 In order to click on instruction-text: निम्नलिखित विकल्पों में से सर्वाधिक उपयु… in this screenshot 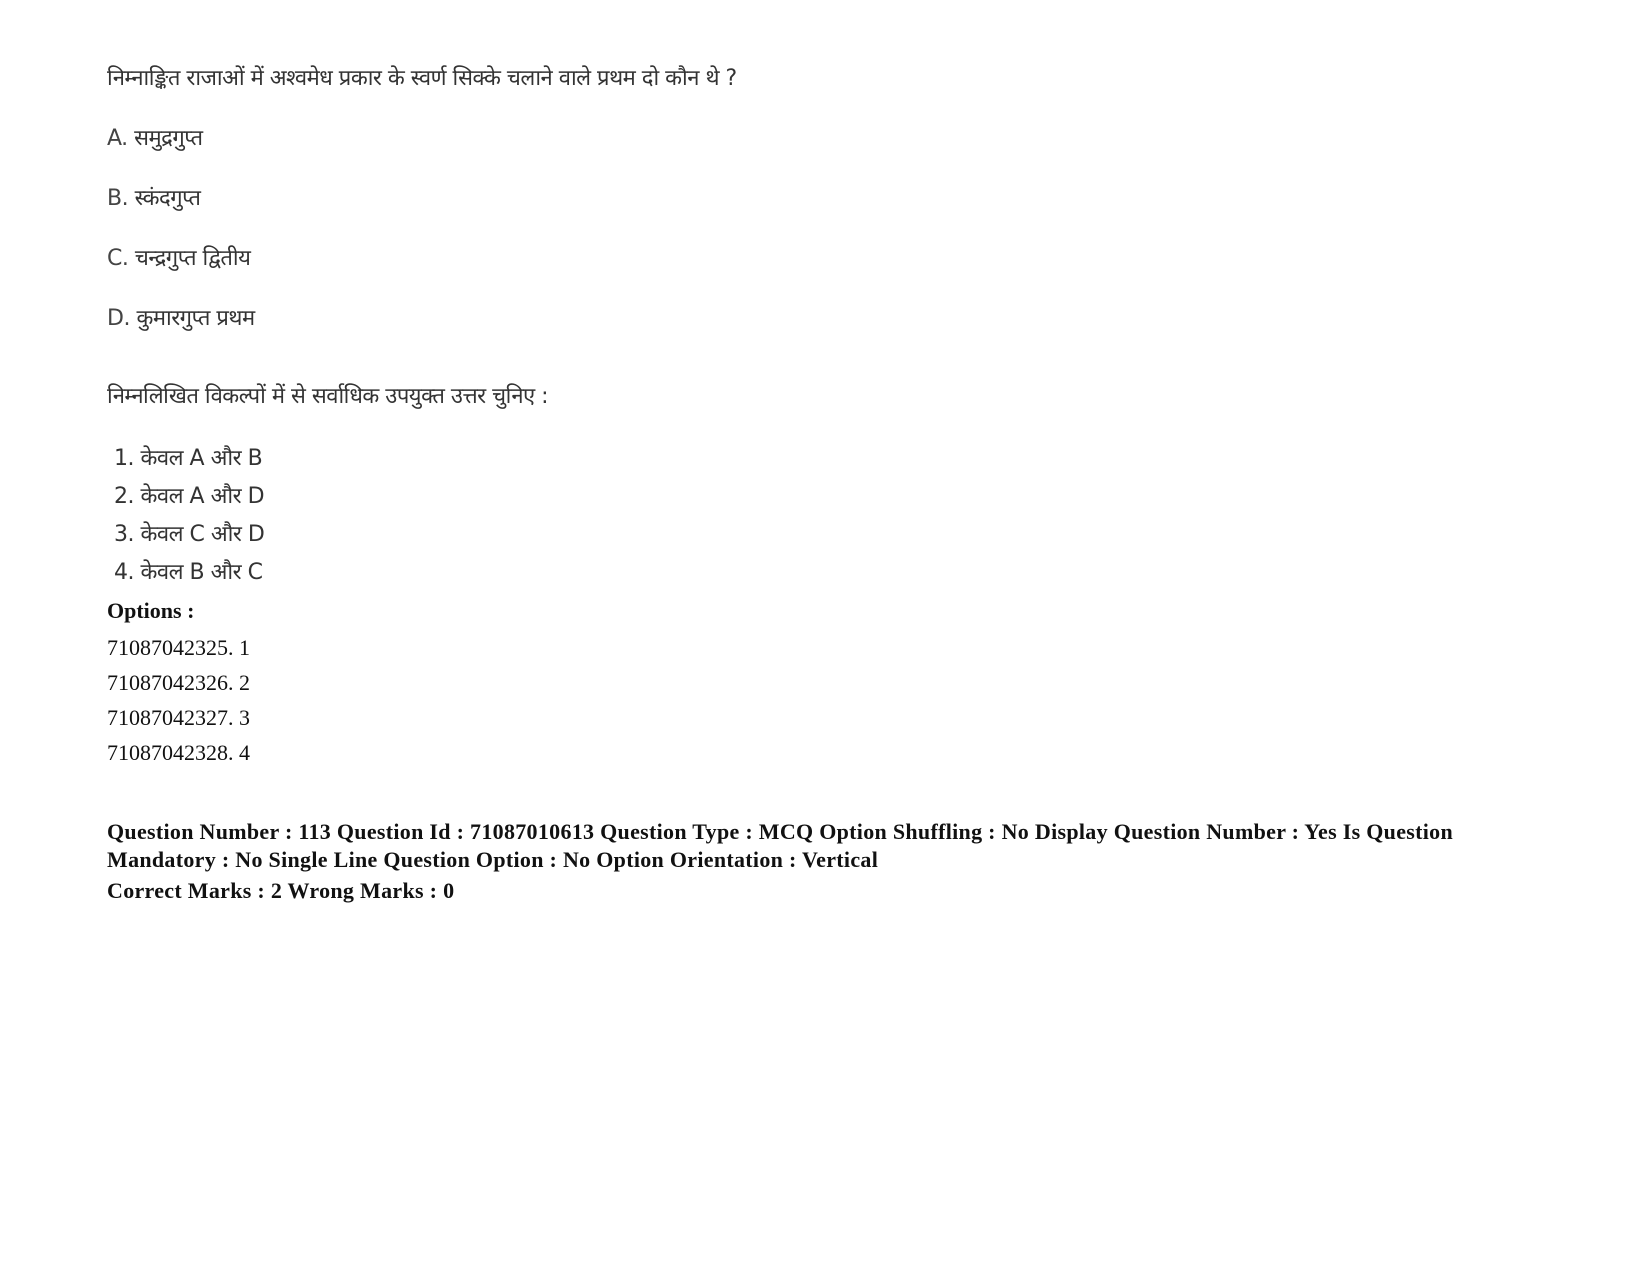, I will do `click(328, 396)`.